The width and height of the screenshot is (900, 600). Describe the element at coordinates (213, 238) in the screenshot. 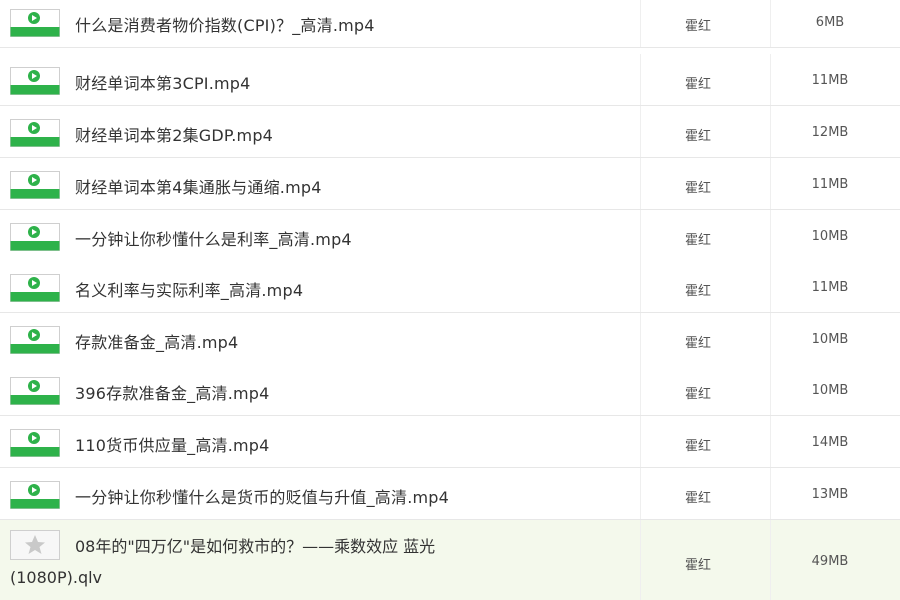

I see `file-name: 一分钟让你秒懂什么是利率_高清.mp4` at that location.